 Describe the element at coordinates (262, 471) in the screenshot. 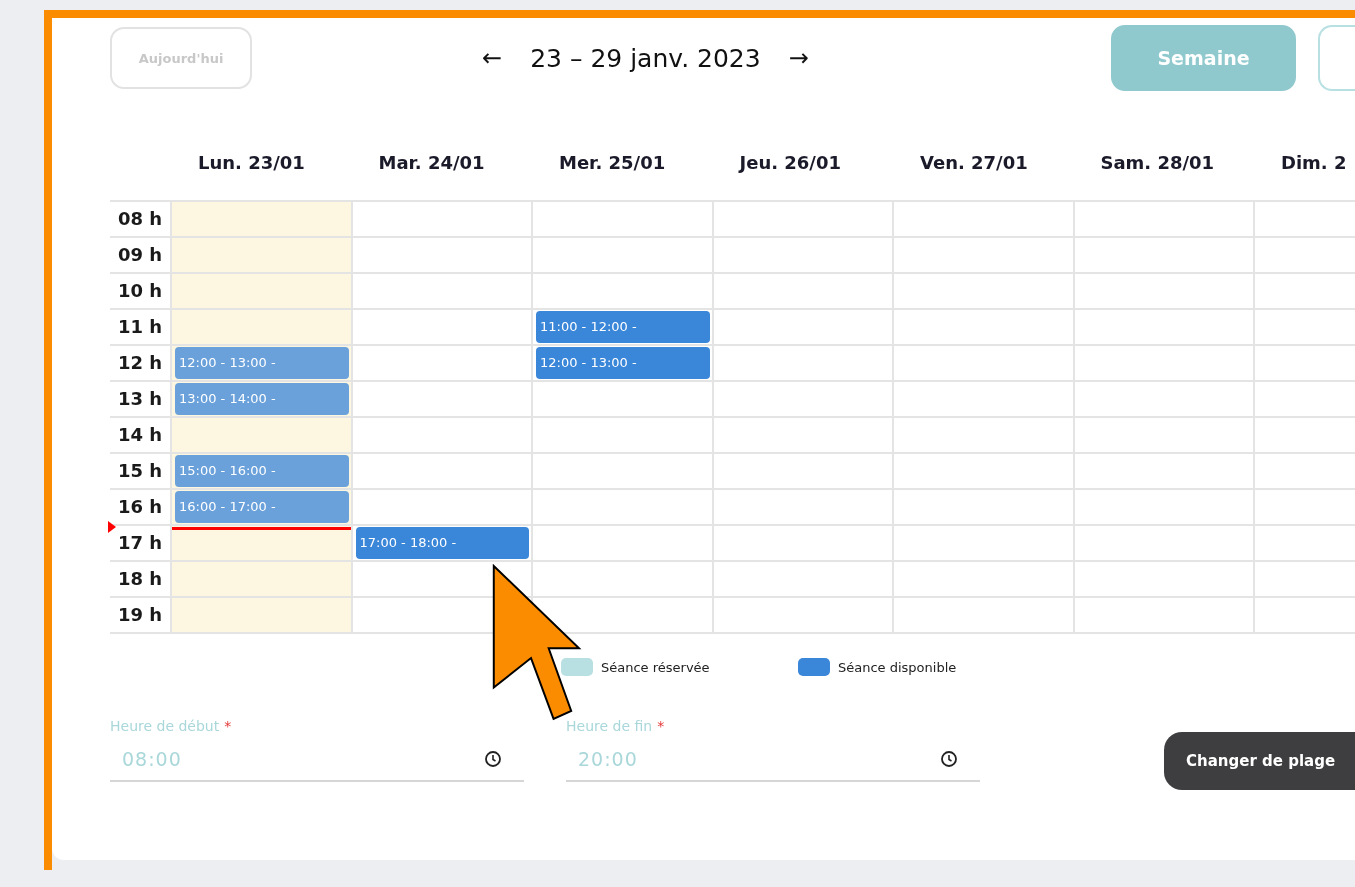

I see `session-event: 15:00 - 16:00 -` at that location.